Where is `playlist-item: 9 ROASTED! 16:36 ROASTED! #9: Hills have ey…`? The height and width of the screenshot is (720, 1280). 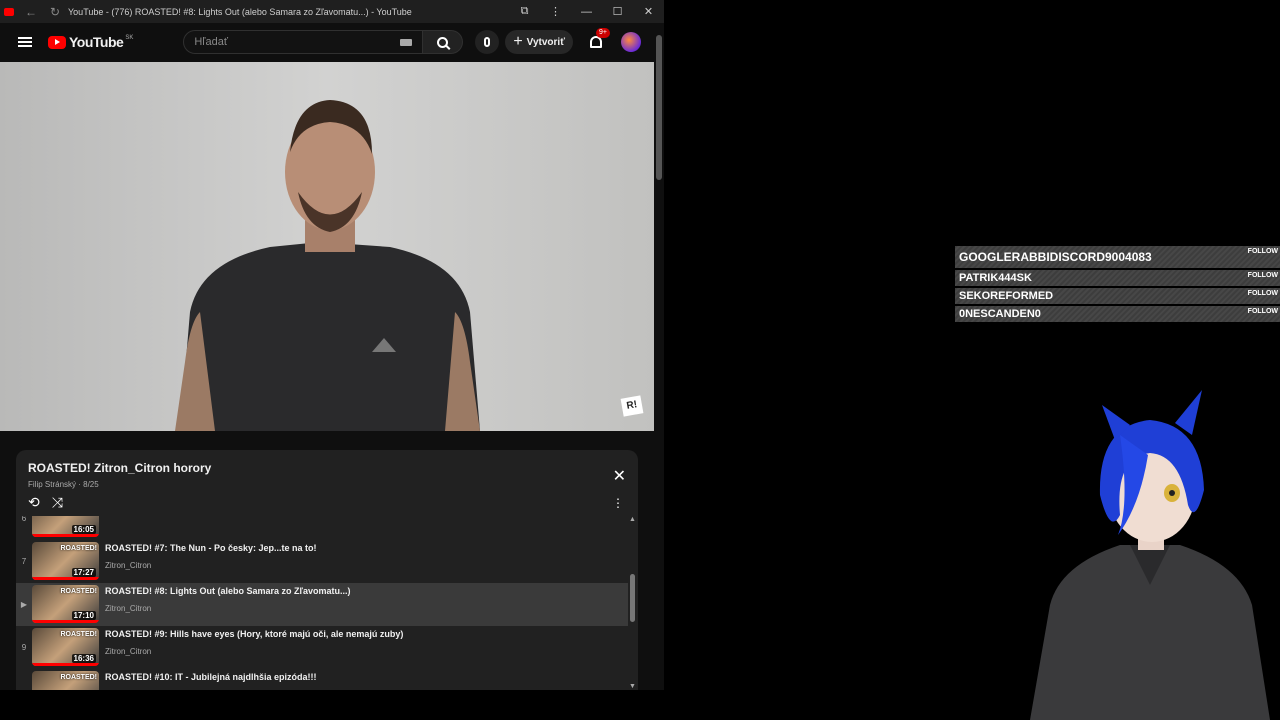 playlist-item: 9 ROASTED! 16:36 ROASTED! #9: Hills have ey… is located at coordinates (322, 647).